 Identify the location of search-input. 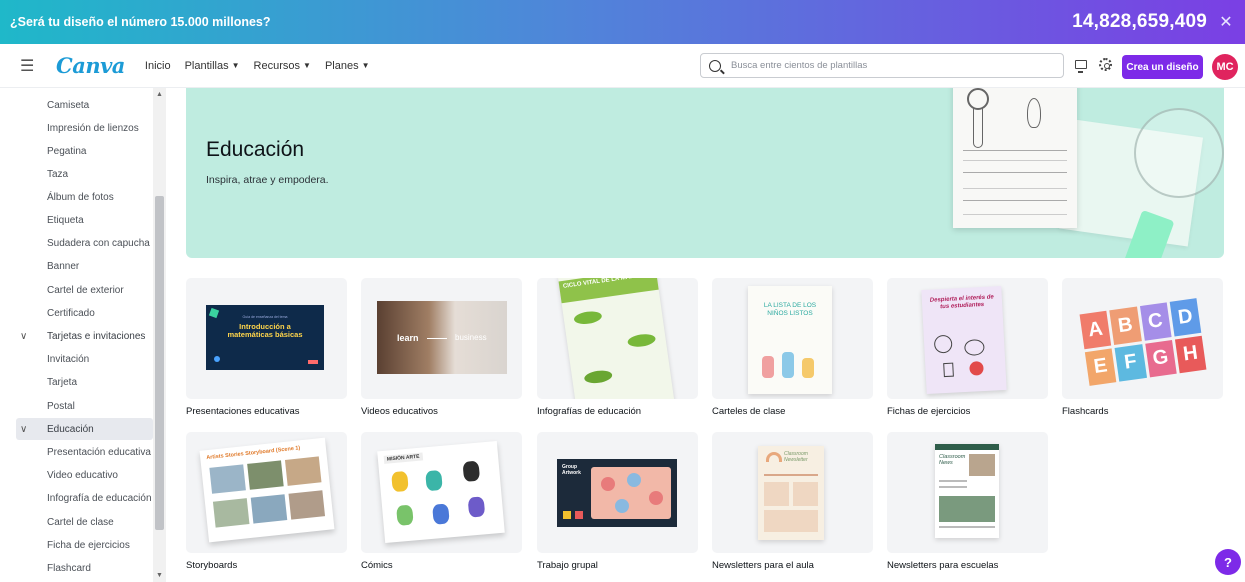
(891, 65).